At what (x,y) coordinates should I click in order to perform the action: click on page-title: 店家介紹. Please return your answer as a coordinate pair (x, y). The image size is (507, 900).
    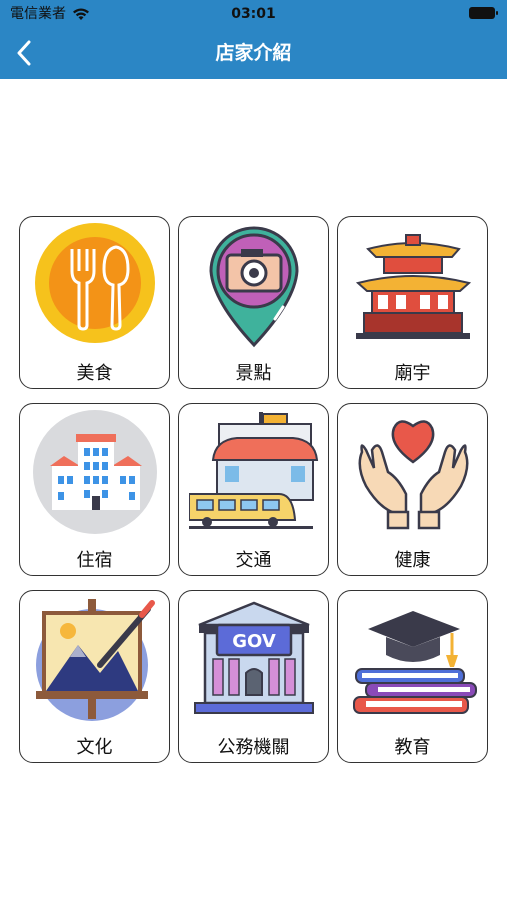
    Looking at the image, I should click on (253, 53).